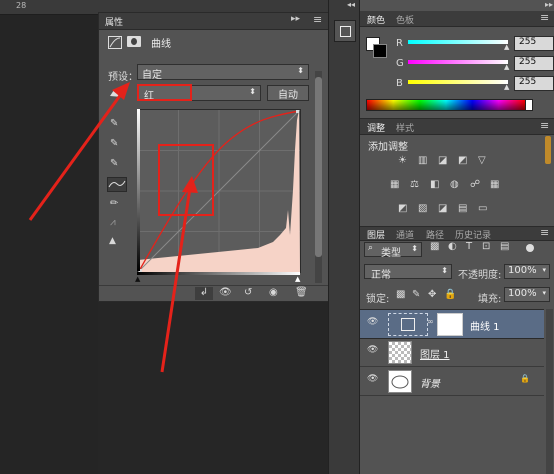  Describe the element at coordinates (179, 274) in the screenshot. I see `arrow-to-curve-point` at that location.